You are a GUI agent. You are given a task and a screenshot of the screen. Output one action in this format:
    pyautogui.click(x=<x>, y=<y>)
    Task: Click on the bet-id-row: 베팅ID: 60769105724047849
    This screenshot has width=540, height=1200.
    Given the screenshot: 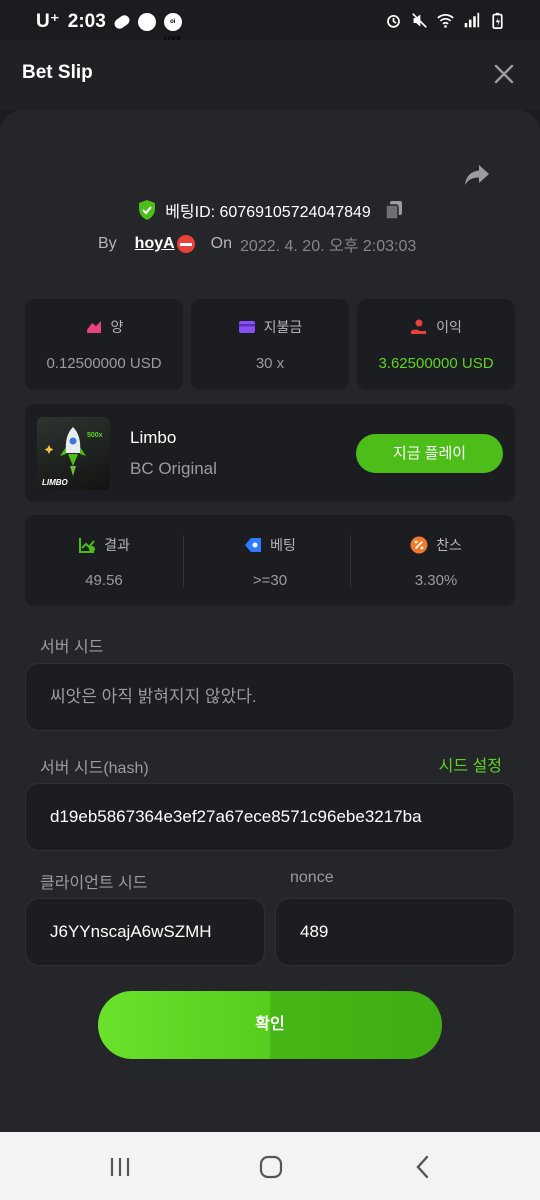 What is the action you would take?
    pyautogui.click(x=270, y=210)
    